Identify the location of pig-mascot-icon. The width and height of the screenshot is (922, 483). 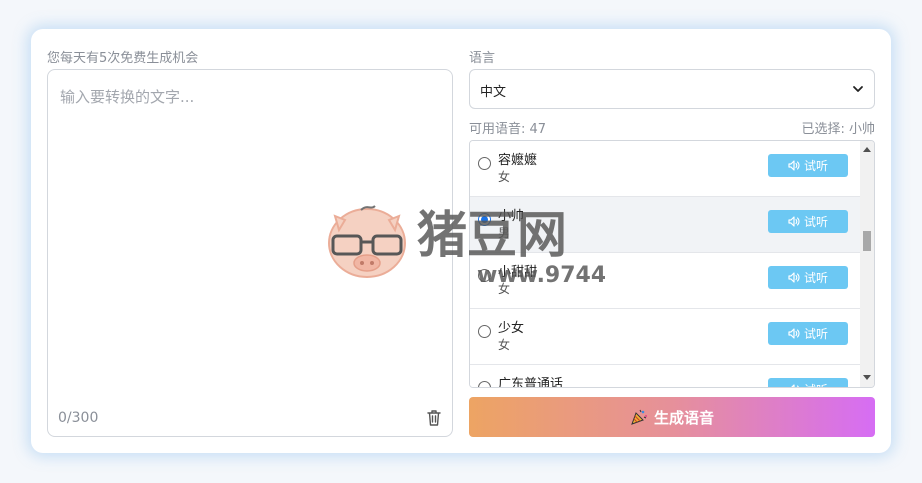
(367, 241).